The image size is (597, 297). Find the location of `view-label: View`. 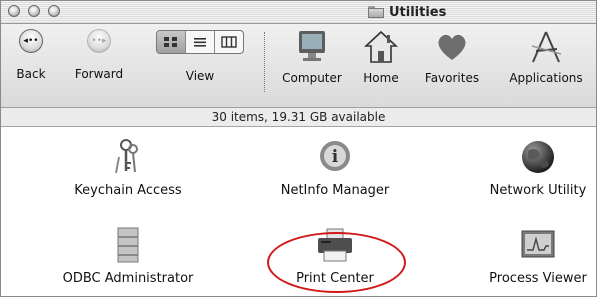

view-label: View is located at coordinates (200, 76).